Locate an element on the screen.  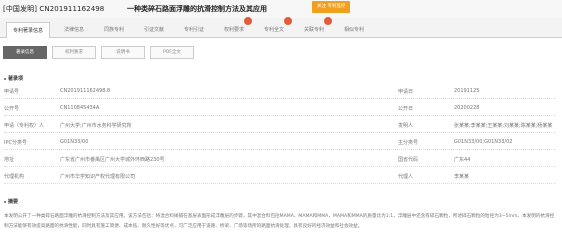
biblio-row: 代理机构 广州市华学知识产权代理有限公司 代理人 李某某 is located at coordinates (280, 177).